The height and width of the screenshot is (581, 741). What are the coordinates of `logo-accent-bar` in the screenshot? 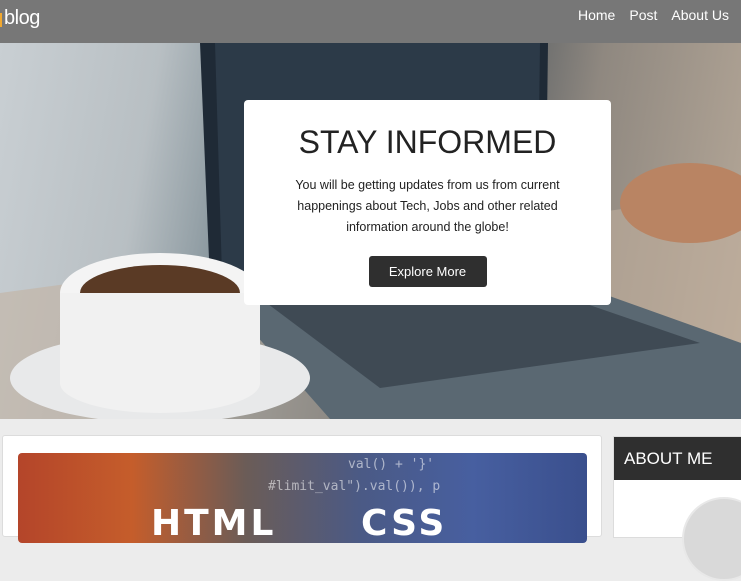 It's located at (1, 19).